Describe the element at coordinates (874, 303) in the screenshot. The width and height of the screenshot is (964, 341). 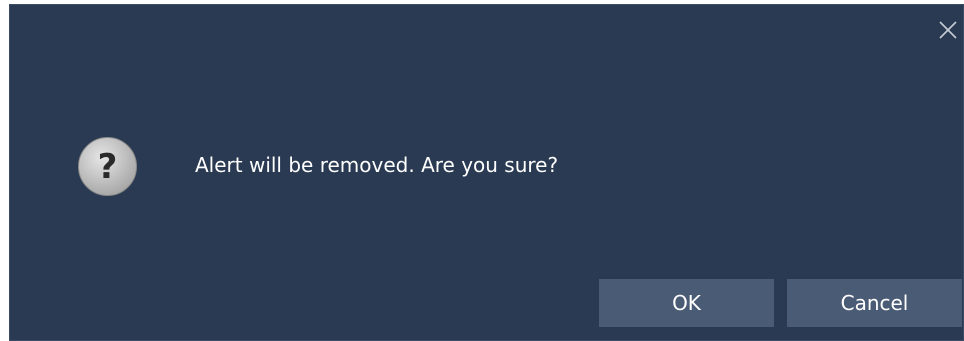
I see `cancel-button: Cancel` at that location.